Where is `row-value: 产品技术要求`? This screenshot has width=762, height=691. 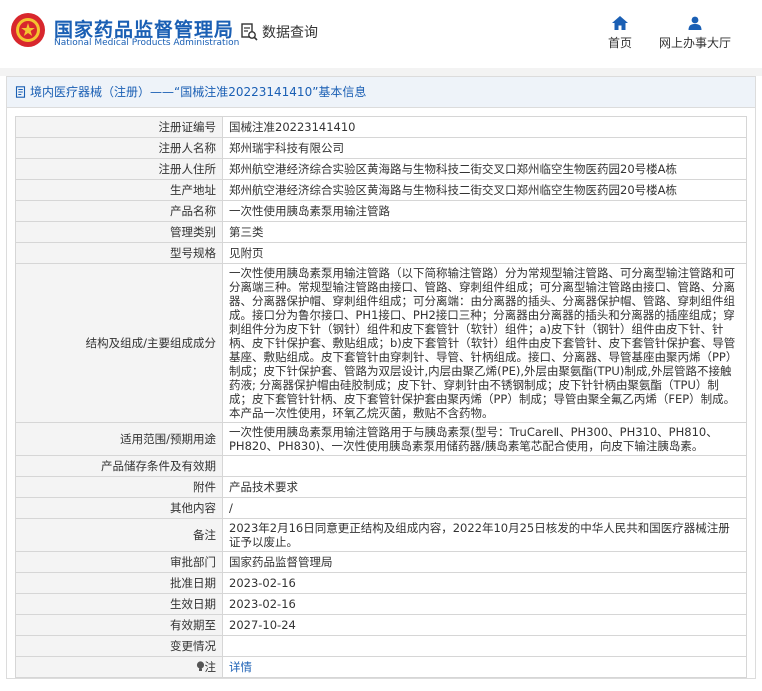 row-value: 产品技术要求 is located at coordinates (484, 487).